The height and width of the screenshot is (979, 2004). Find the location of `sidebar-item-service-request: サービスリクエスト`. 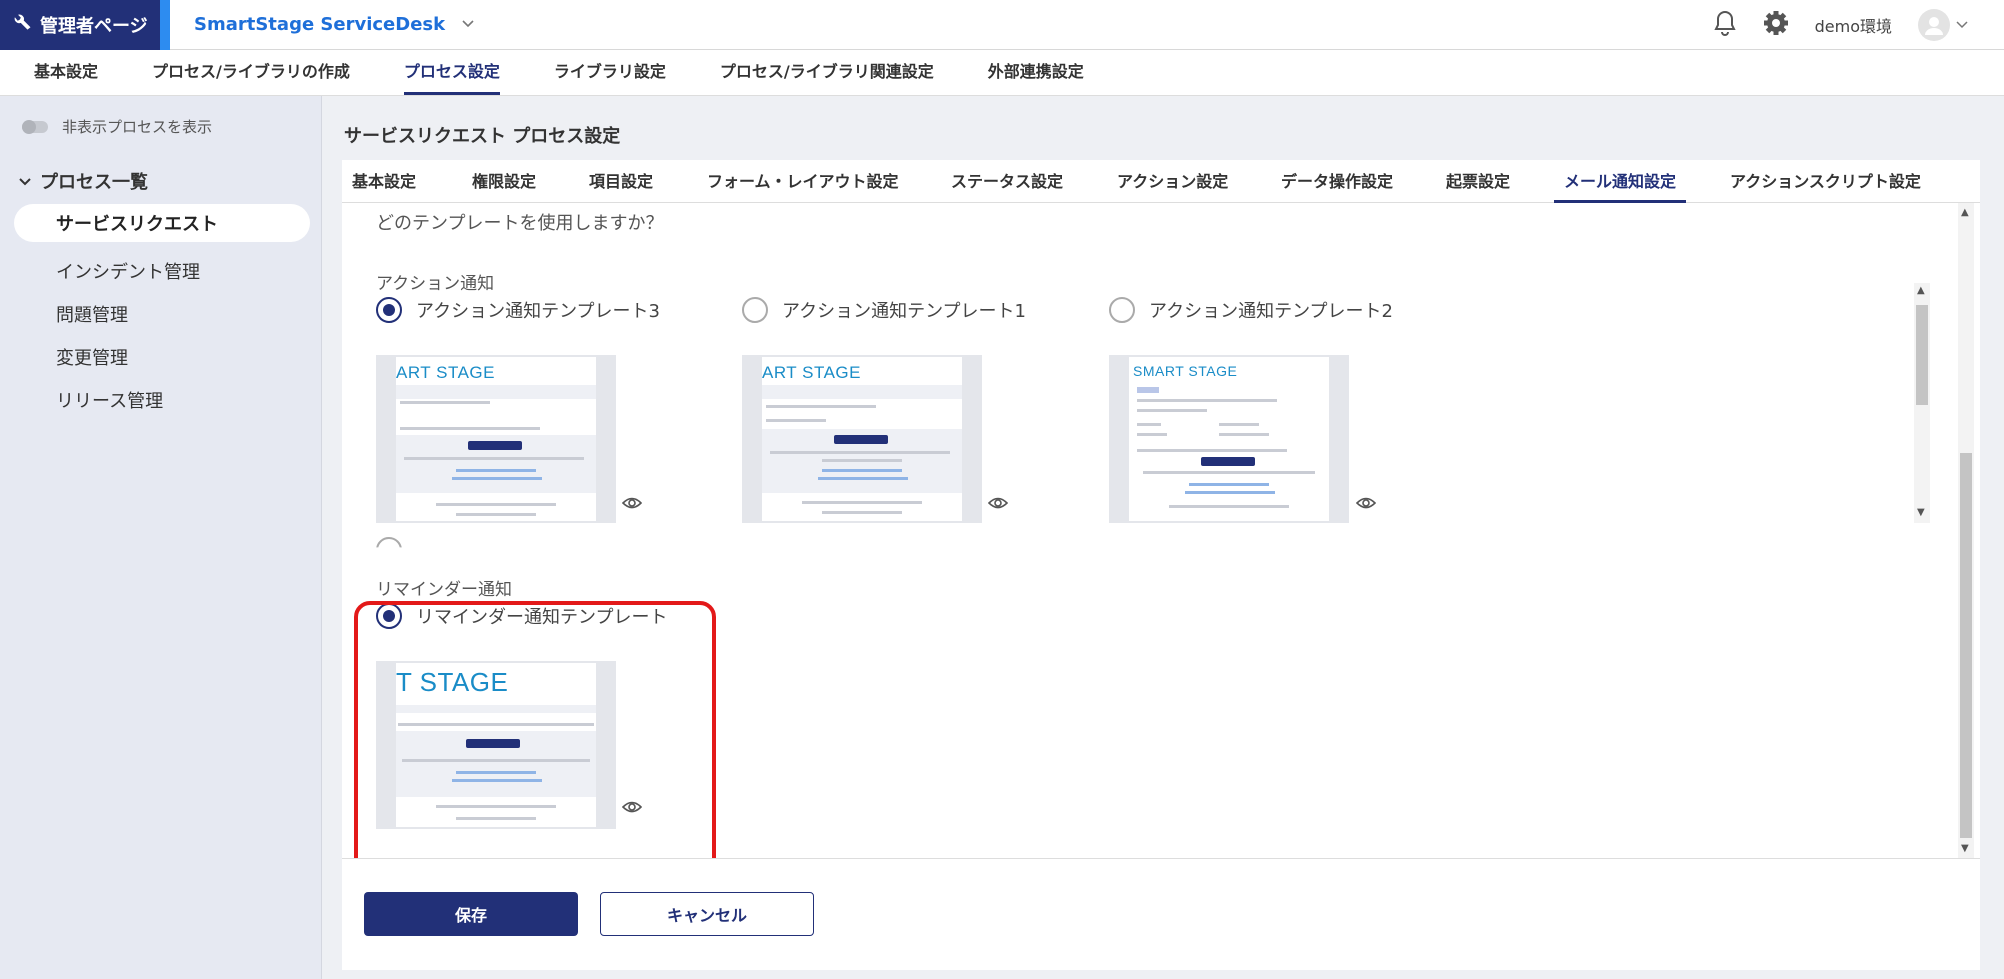

sidebar-item-service-request: サービスリクエスト is located at coordinates (162, 223).